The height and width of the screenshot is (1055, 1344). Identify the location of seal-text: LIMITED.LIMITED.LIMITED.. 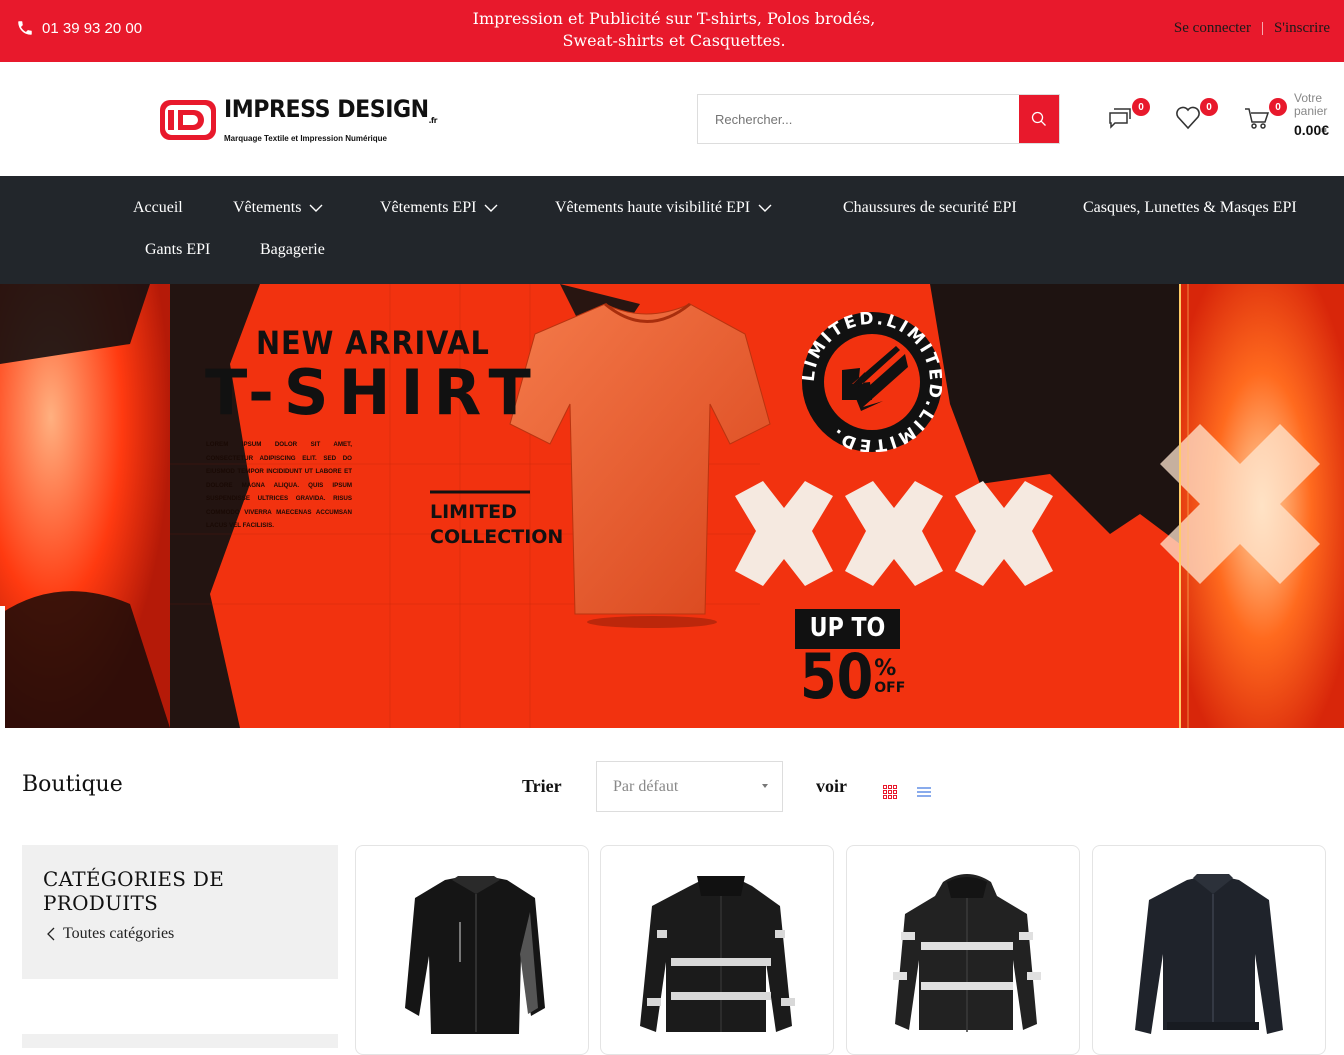
(872, 382).